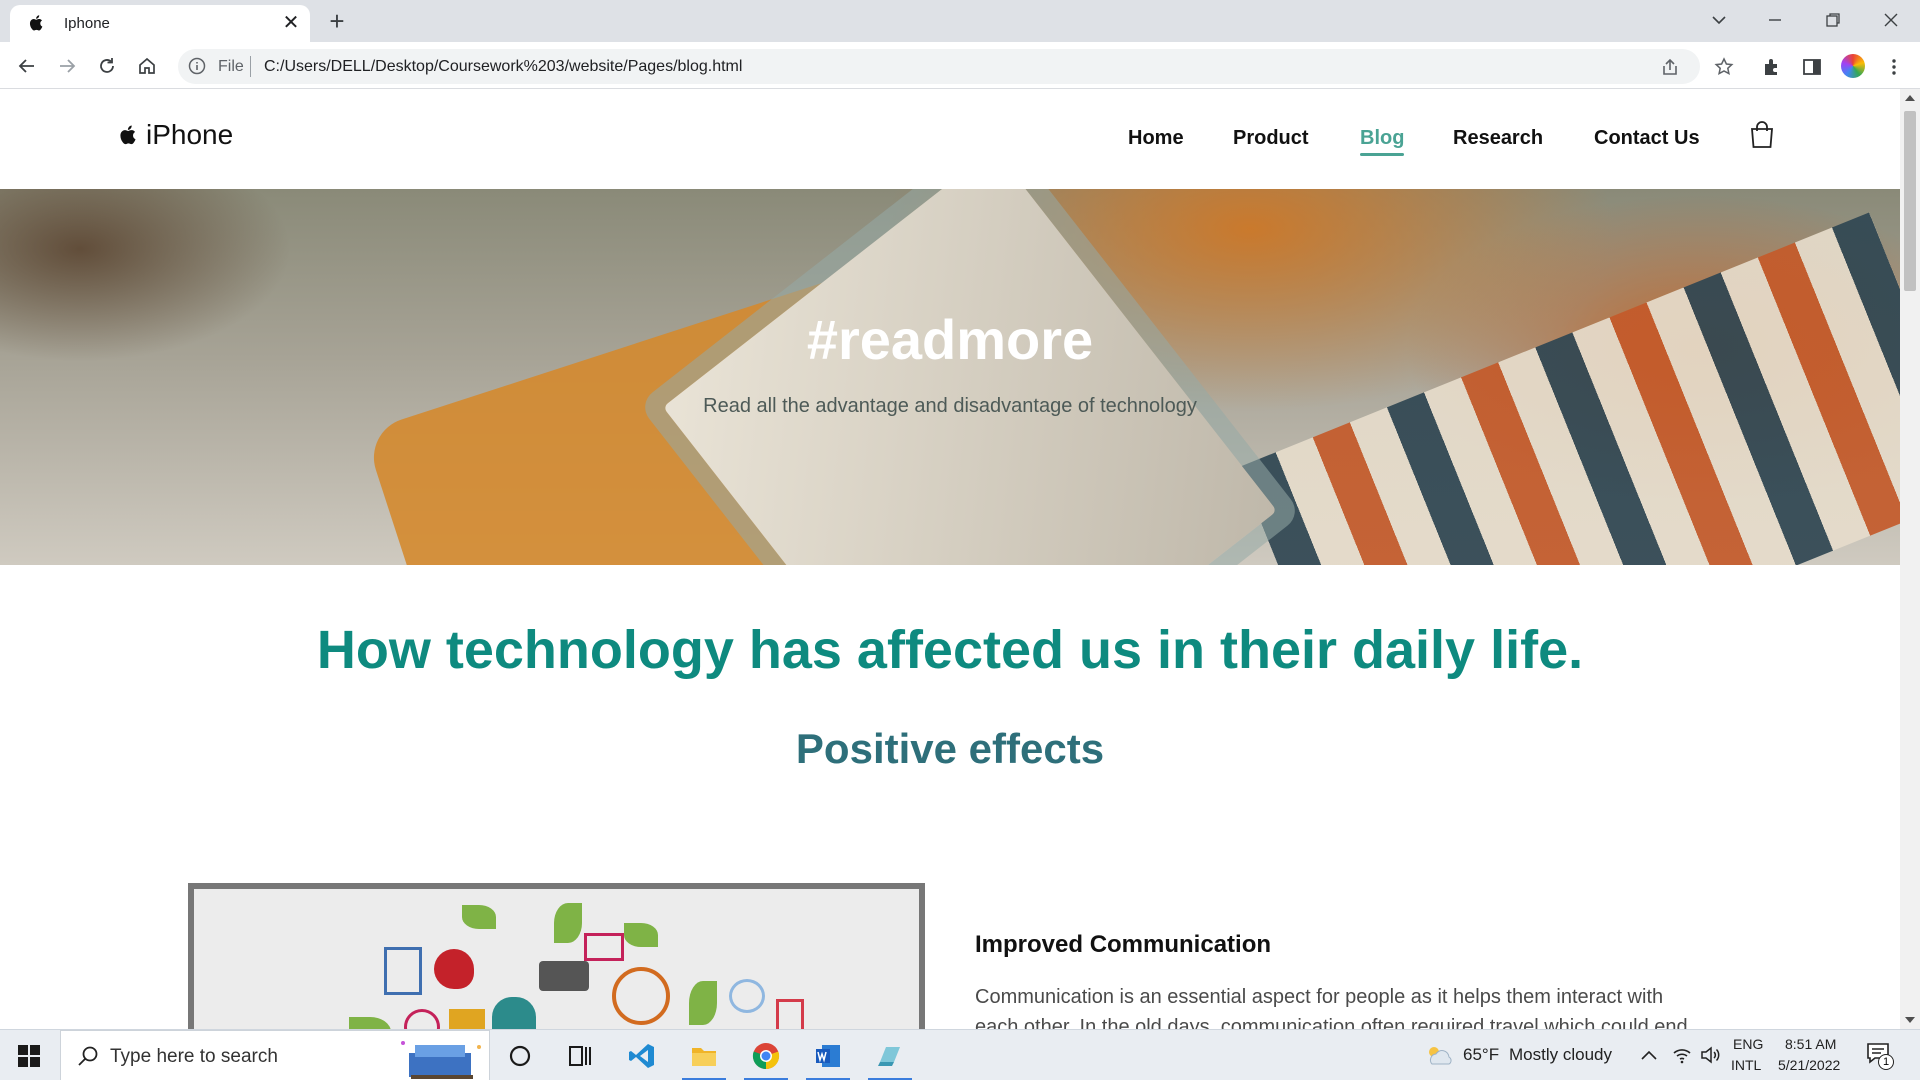 This screenshot has height=1080, width=1920. I want to click on sidepanel-icon, so click(1812, 67).